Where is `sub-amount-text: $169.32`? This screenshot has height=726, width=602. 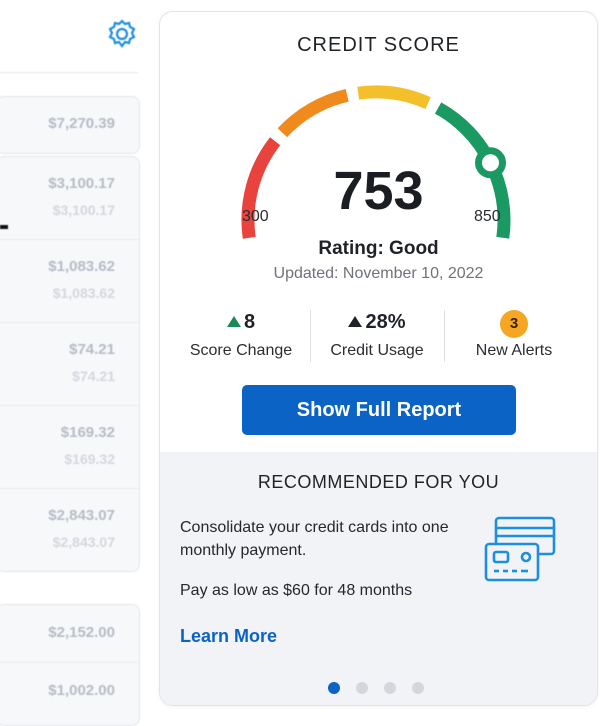 sub-amount-text: $169.32 is located at coordinates (89, 459).